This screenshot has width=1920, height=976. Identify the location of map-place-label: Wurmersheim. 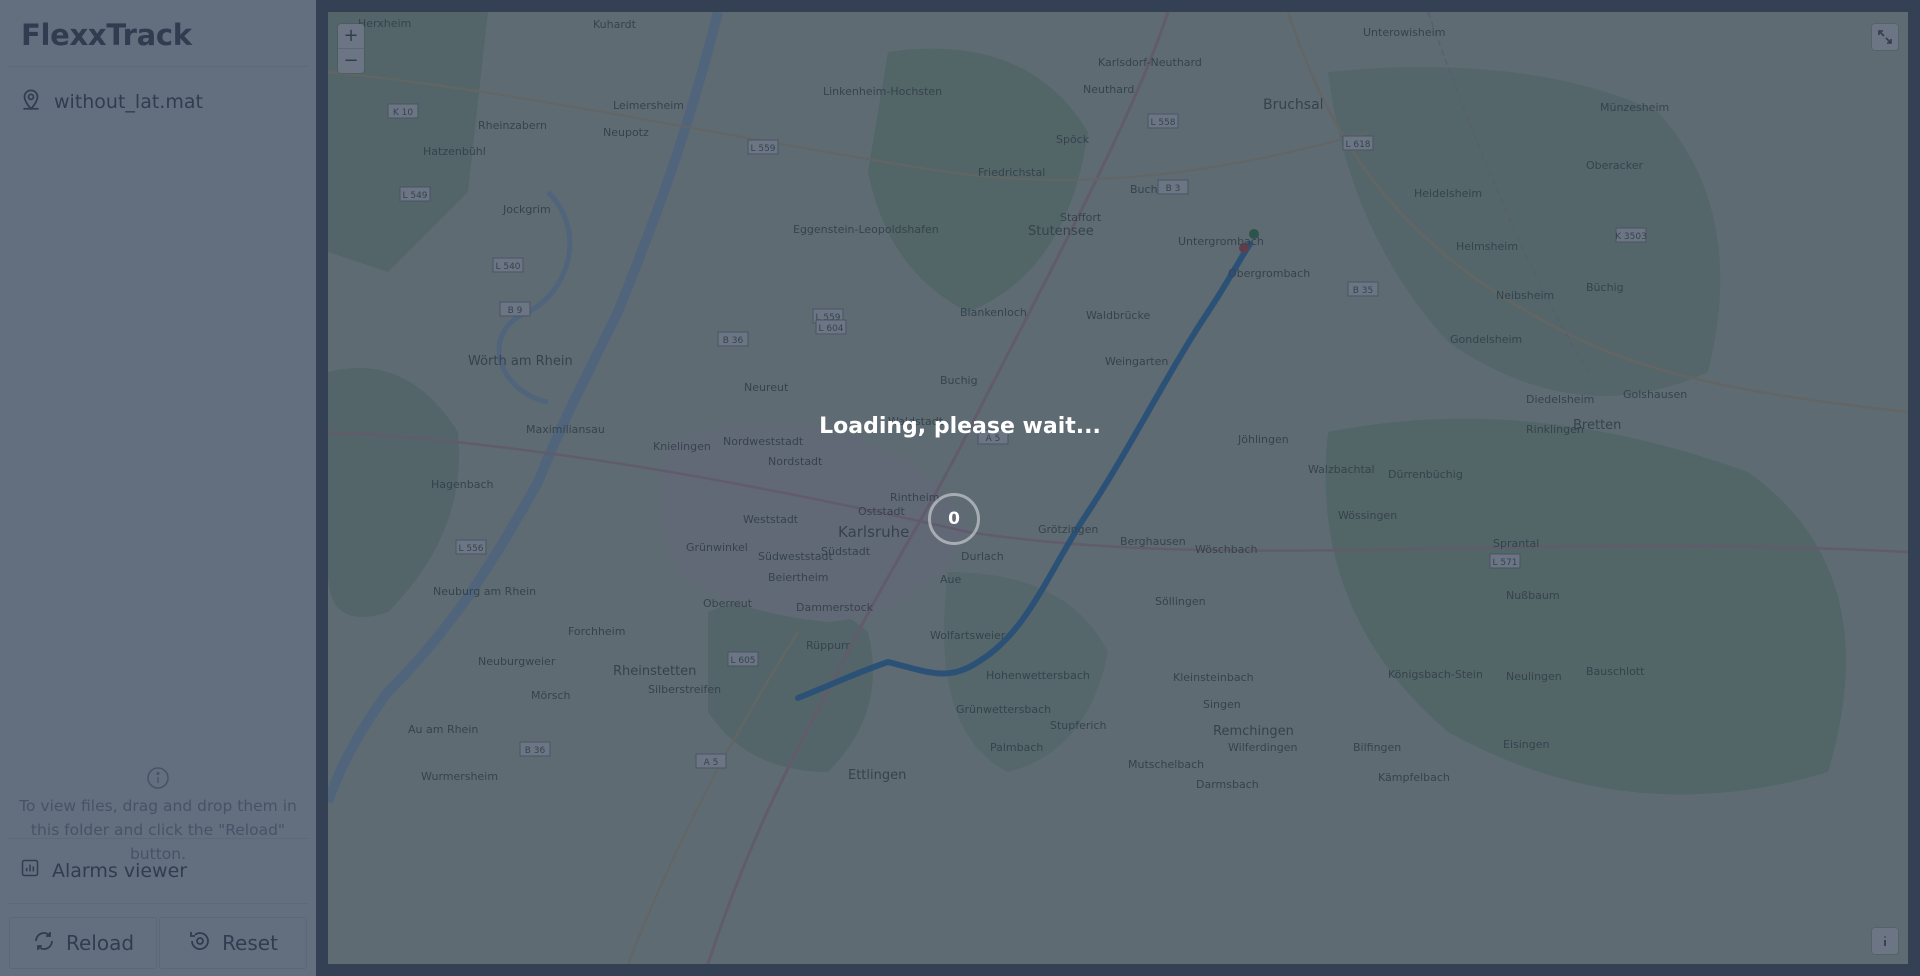
(459, 776).